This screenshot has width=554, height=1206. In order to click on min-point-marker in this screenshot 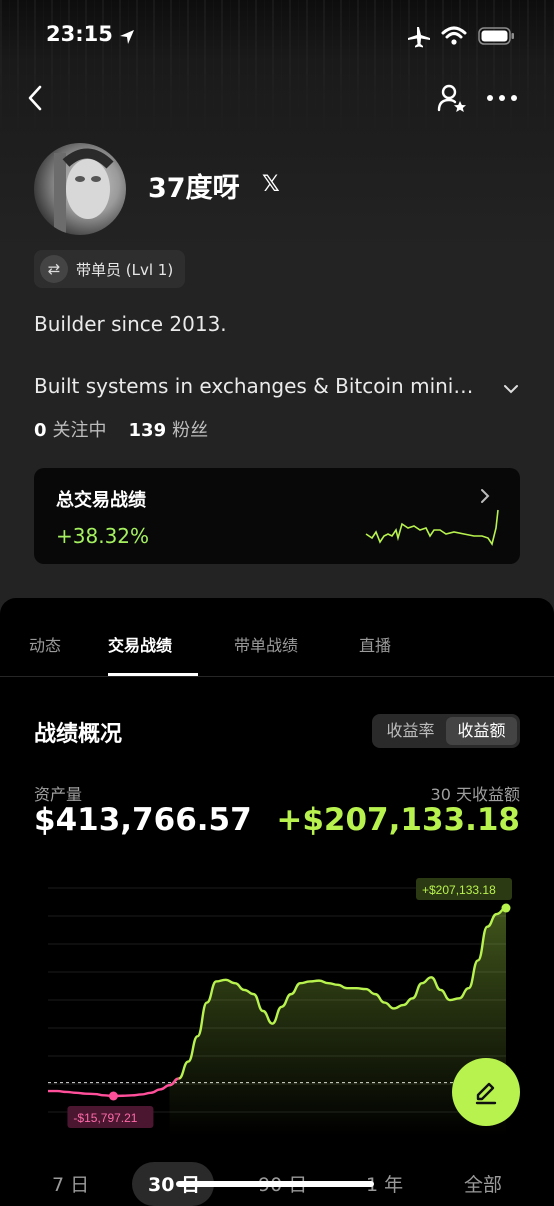, I will do `click(113, 1096)`.